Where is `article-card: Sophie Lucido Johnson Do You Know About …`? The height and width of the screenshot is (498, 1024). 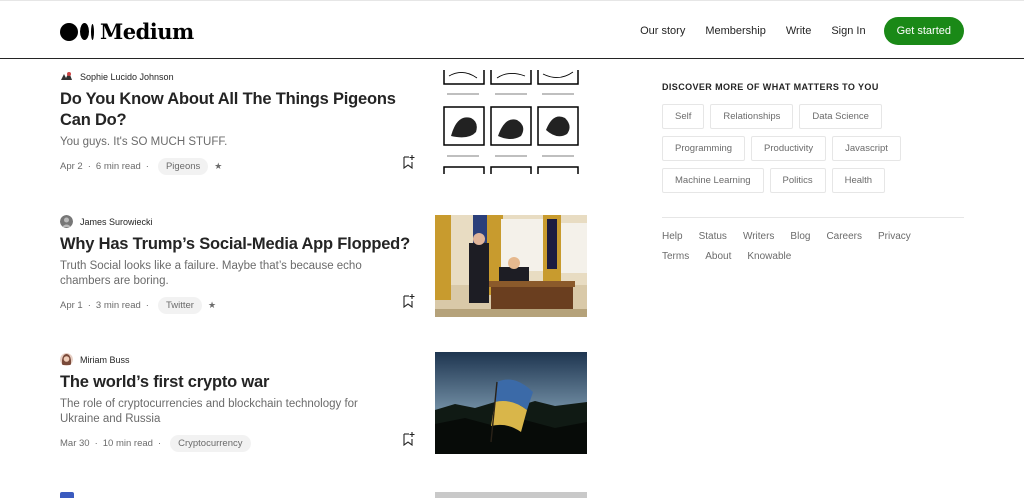
article-card: Sophie Lucido Johnson Do You Know About … is located at coordinates (323, 122).